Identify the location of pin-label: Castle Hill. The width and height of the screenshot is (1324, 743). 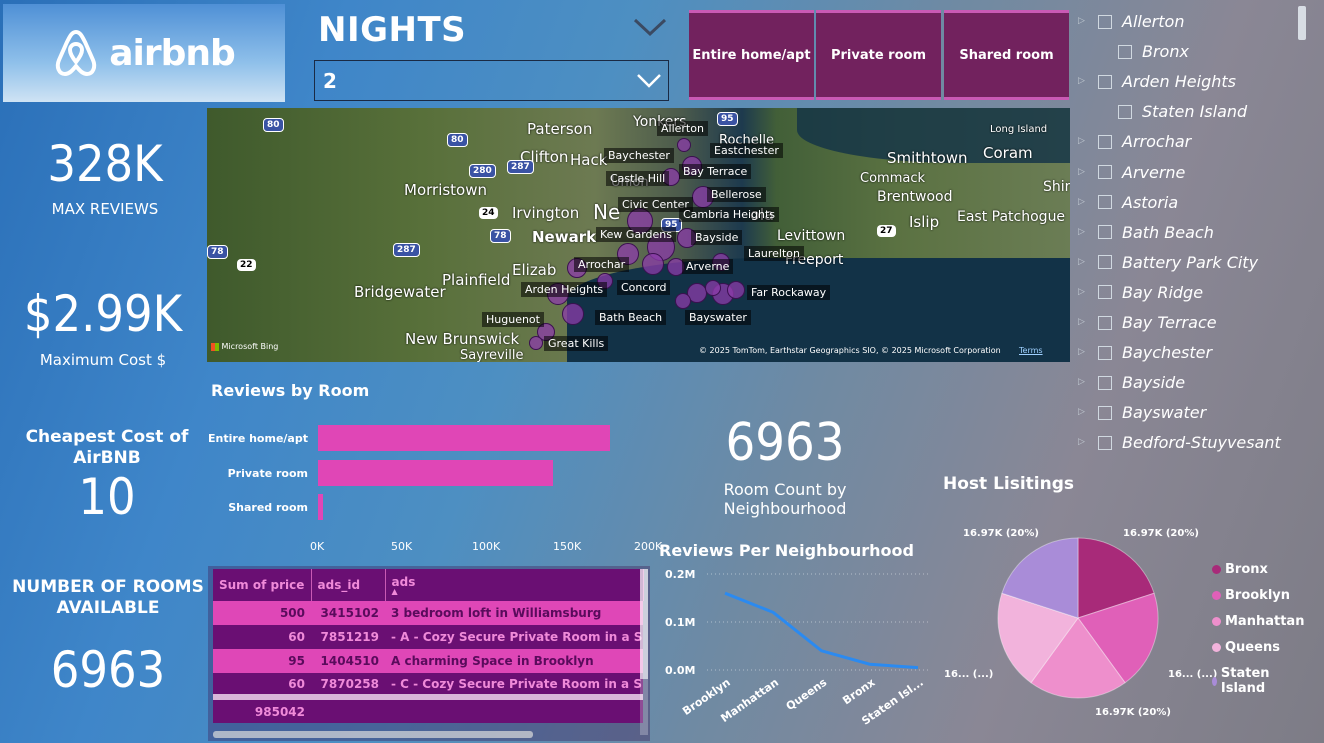
(638, 178).